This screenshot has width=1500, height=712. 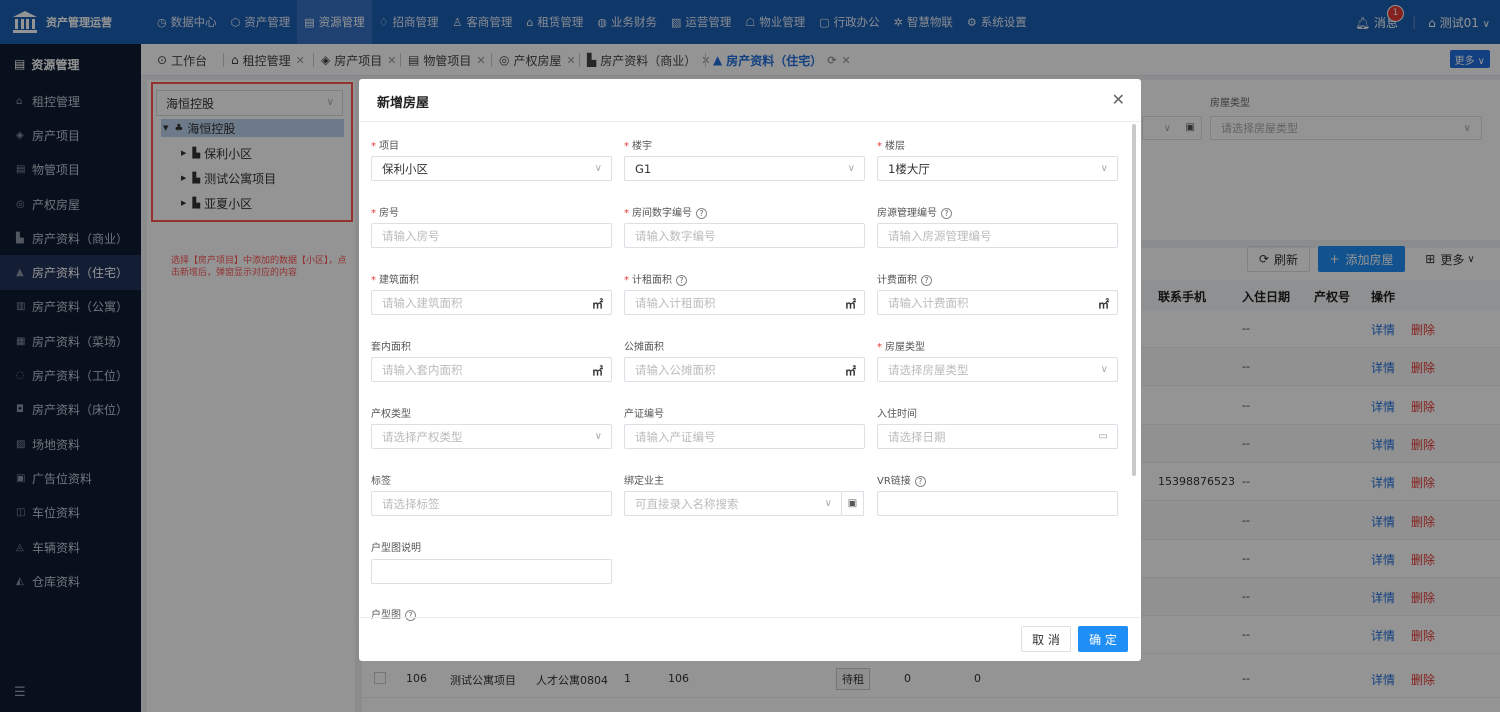 I want to click on placeholder: 请选择标签, so click(x=411, y=503).